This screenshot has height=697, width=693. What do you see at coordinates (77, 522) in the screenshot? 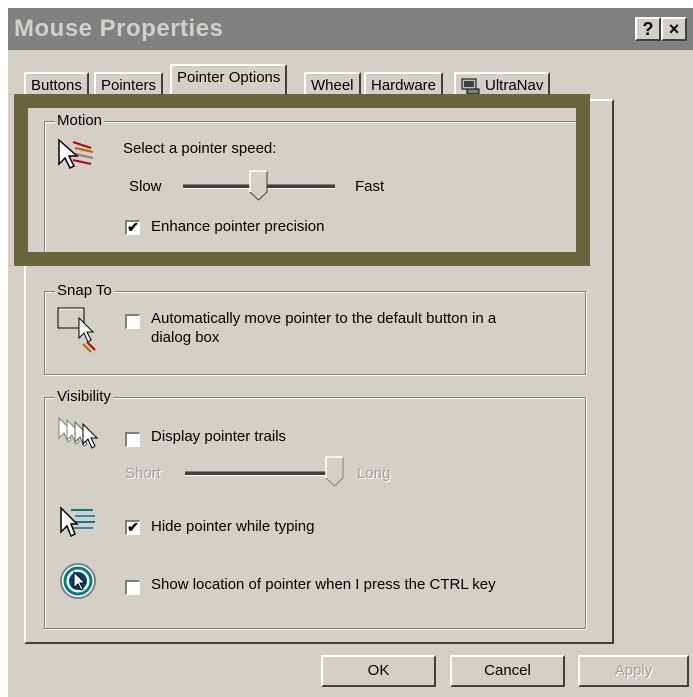
I see `hide-pointer-icon` at bounding box center [77, 522].